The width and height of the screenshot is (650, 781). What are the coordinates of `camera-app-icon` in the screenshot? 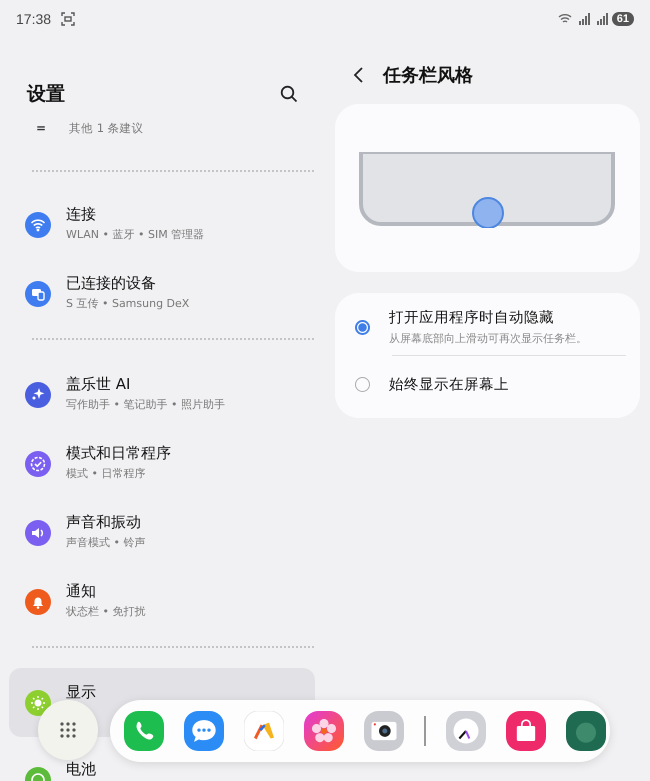 It's located at (384, 731).